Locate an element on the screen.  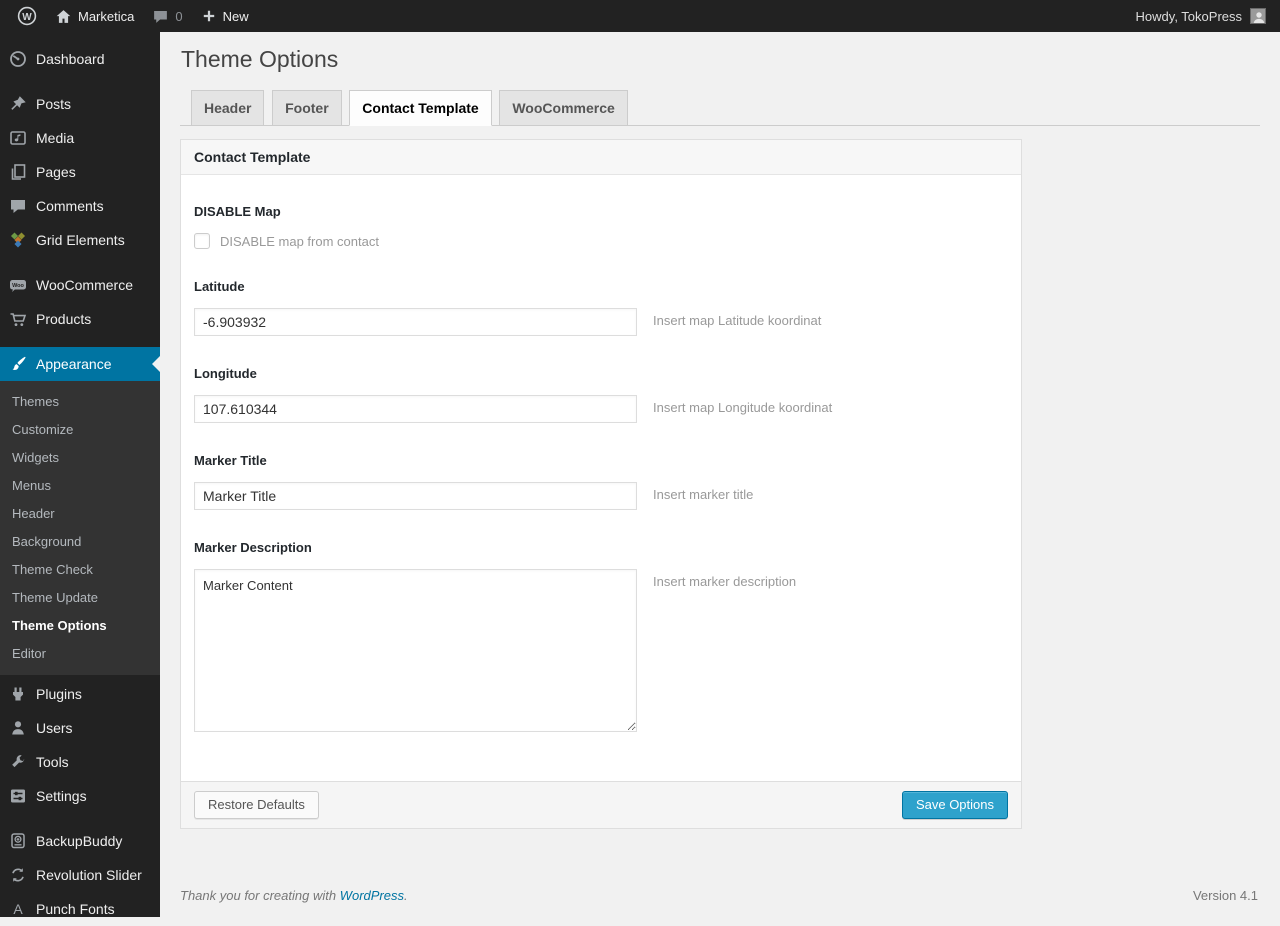
wordpress-logo-menu: W is located at coordinates (27, 16).